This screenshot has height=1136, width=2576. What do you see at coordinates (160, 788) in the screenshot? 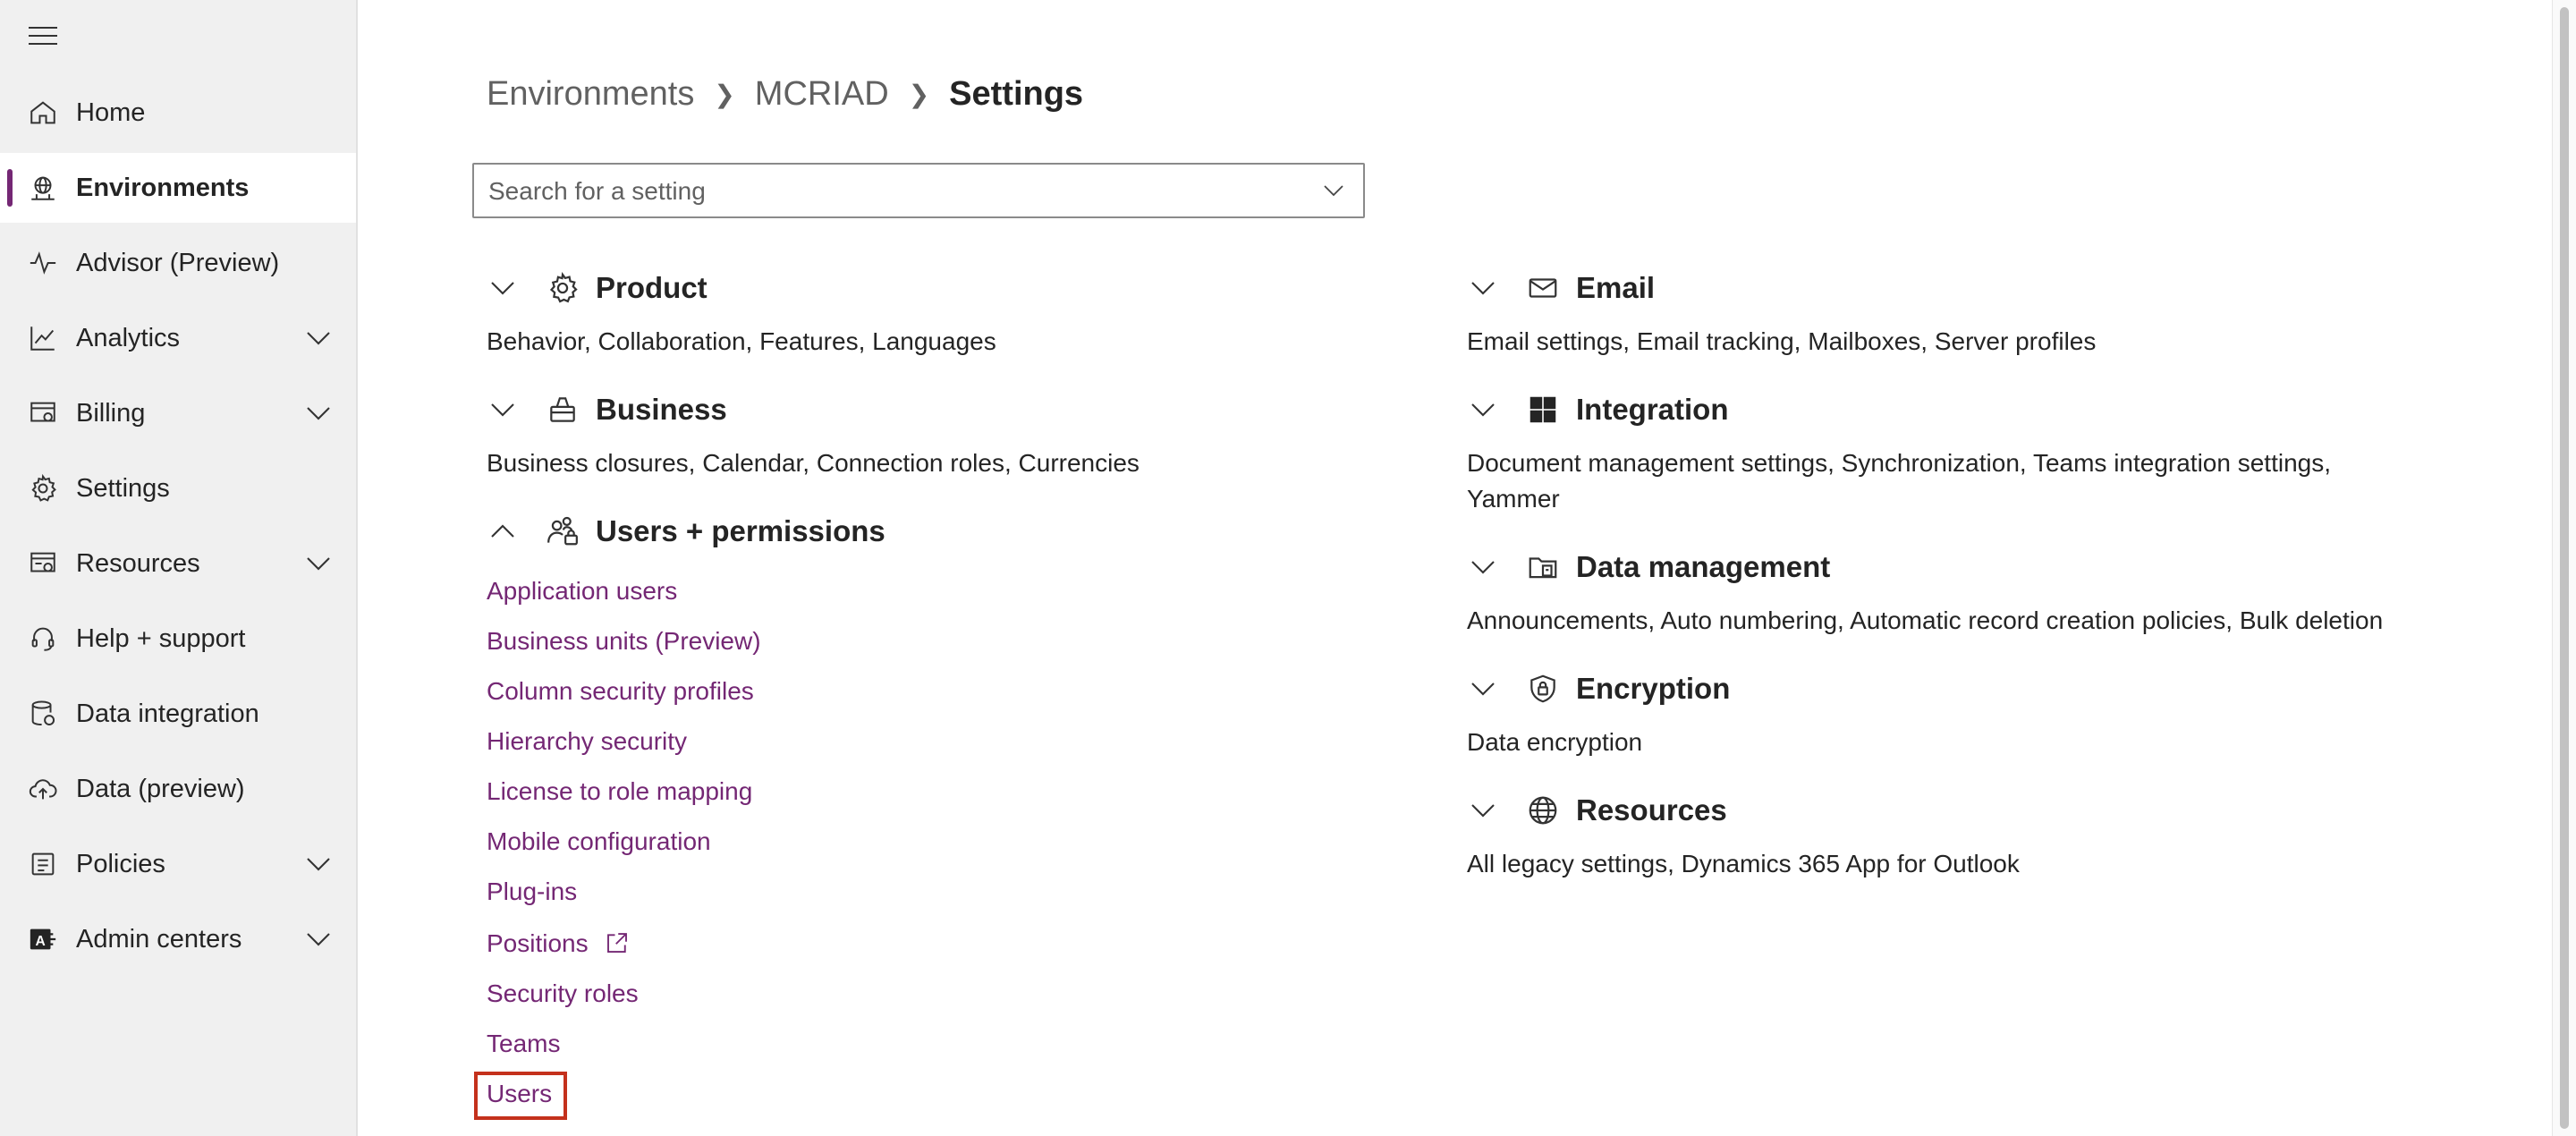
I see `sidebar-item-label: Data (preview)` at bounding box center [160, 788].